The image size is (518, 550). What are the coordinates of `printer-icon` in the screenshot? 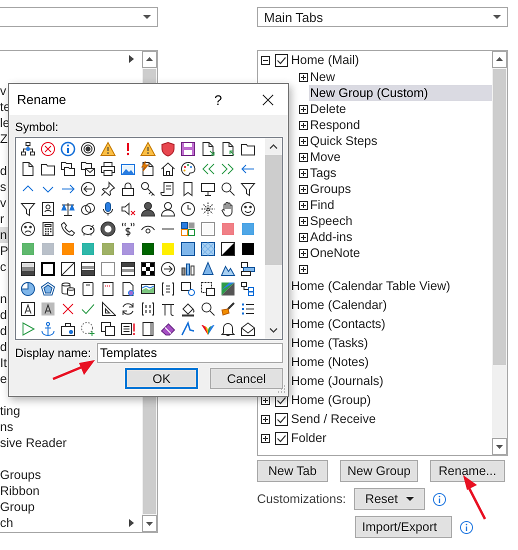 It's located at (108, 169).